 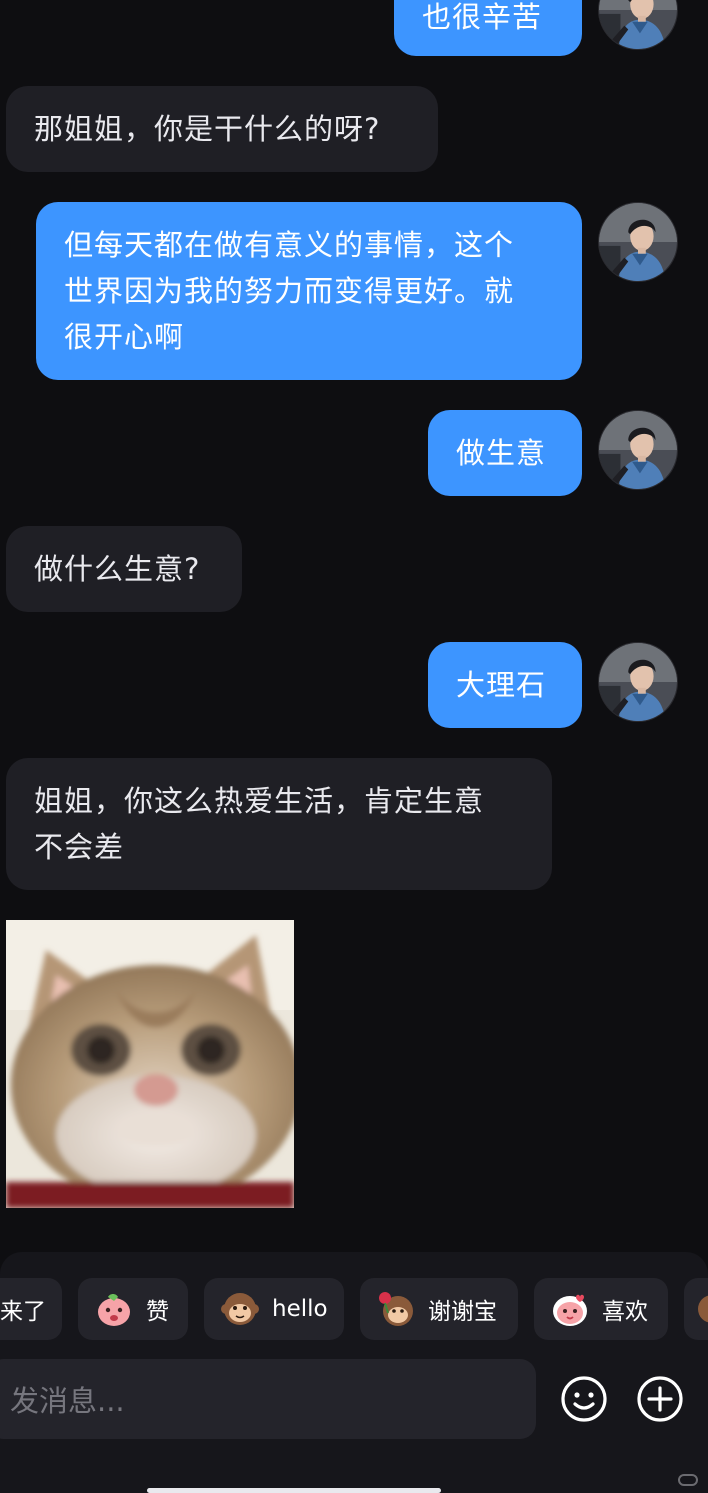 I want to click on quick-reply-chip: 来了, so click(x=31, y=1309).